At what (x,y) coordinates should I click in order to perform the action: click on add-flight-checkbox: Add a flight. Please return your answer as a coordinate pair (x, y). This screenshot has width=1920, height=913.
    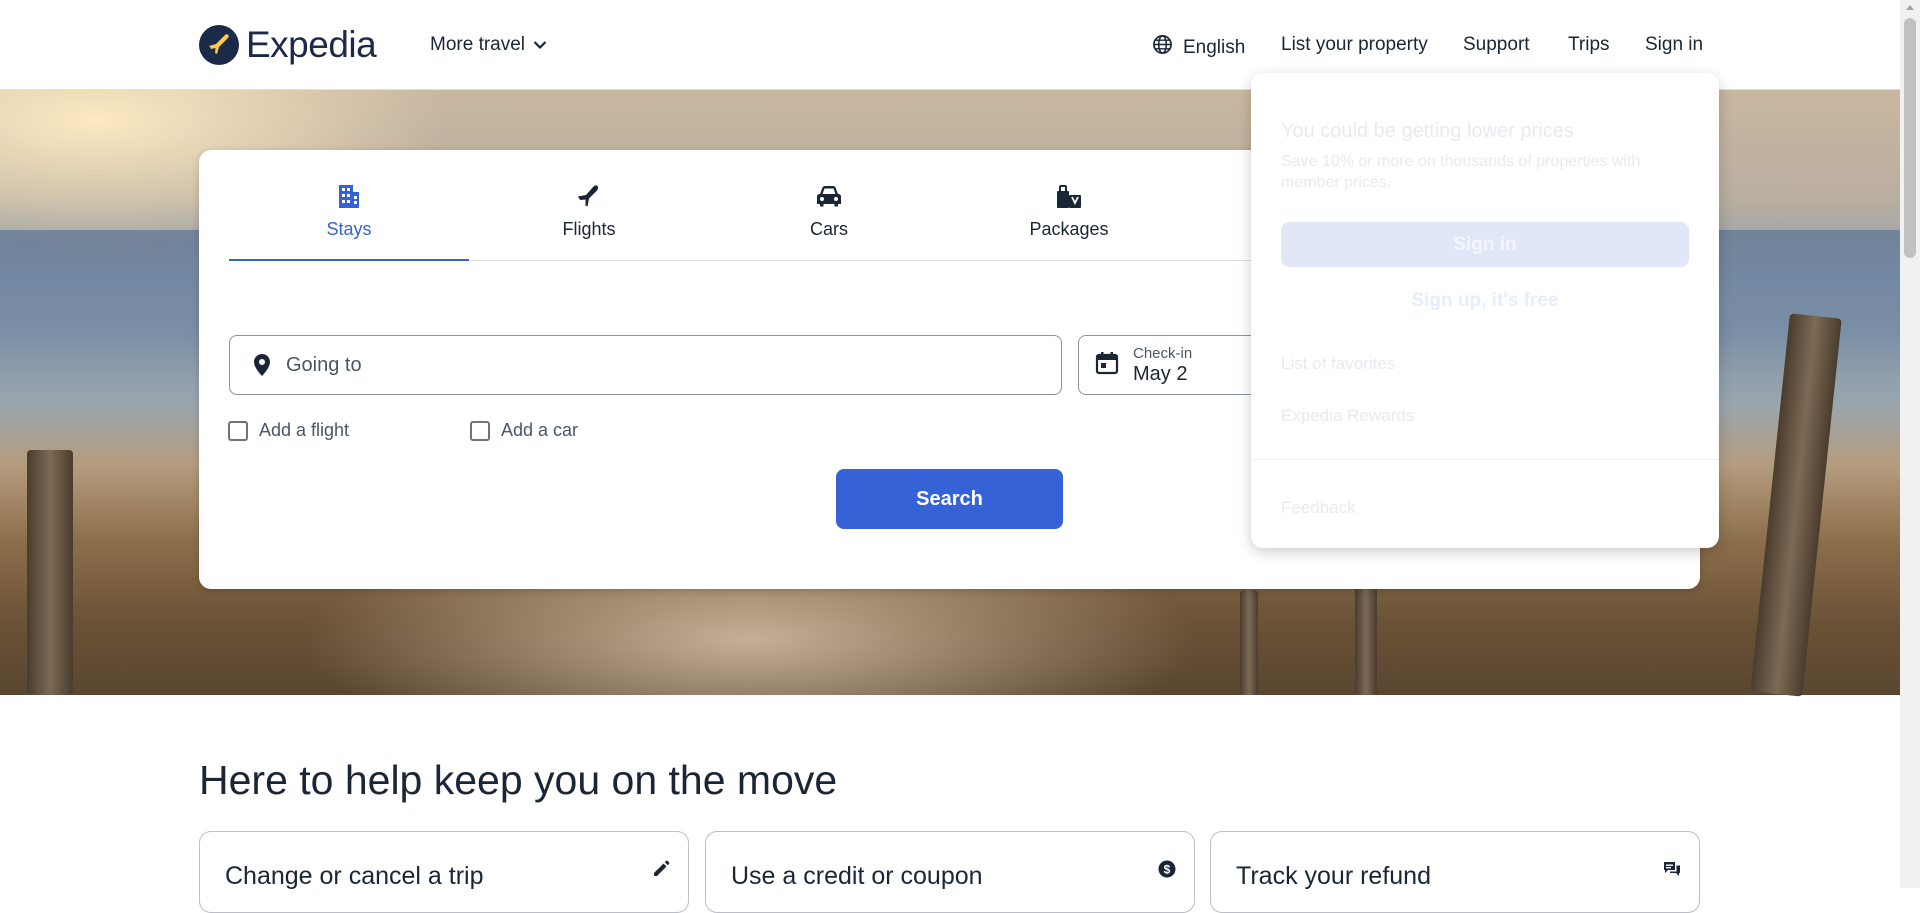
    Looking at the image, I should click on (288, 430).